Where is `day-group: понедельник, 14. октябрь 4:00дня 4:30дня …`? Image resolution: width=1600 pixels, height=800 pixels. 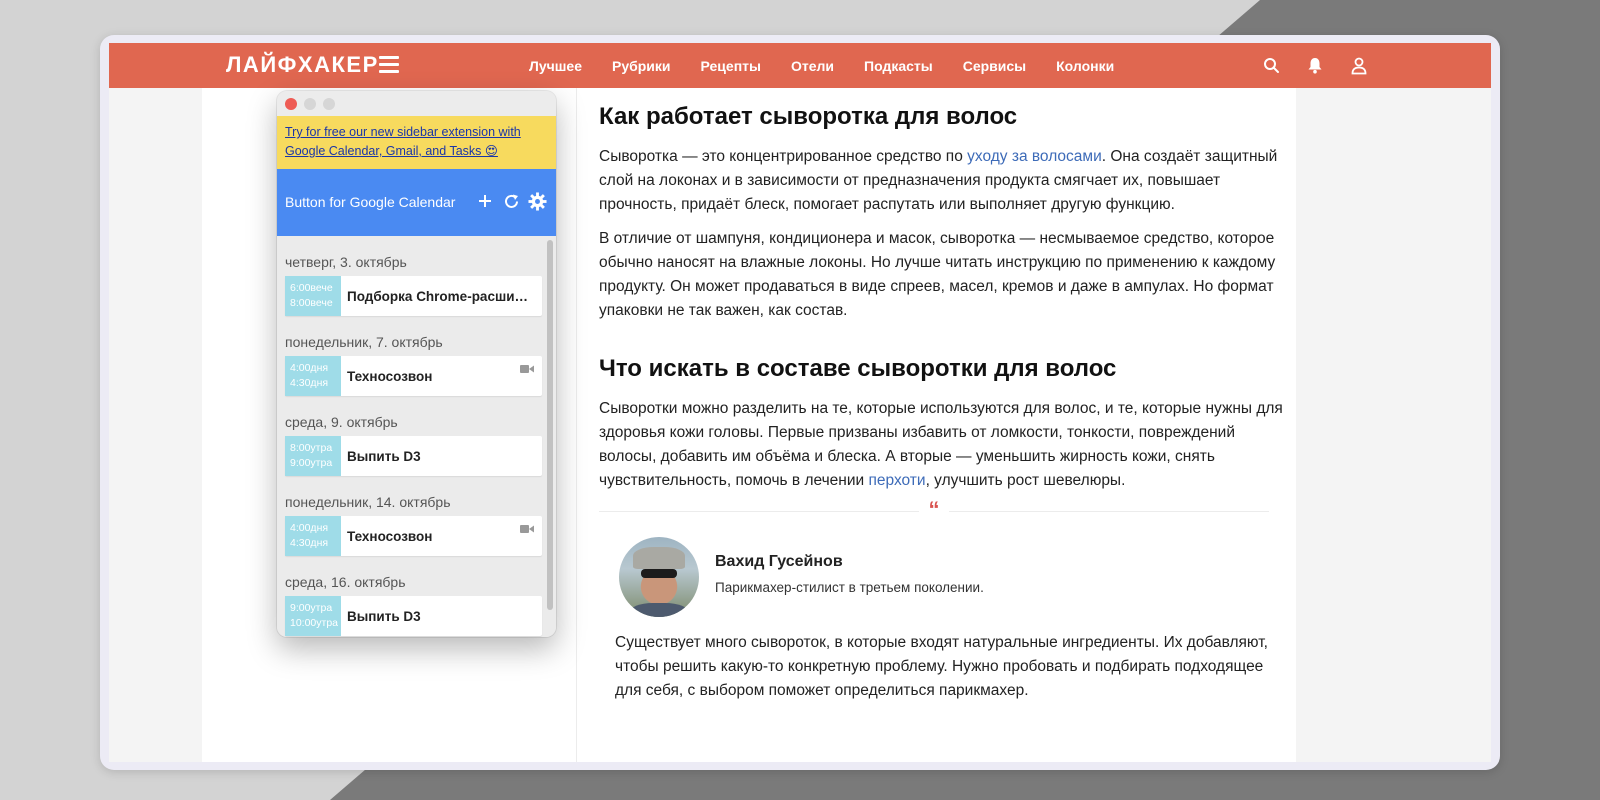 day-group: понедельник, 14. октябрь 4:00дня 4:30дня … is located at coordinates (416, 525).